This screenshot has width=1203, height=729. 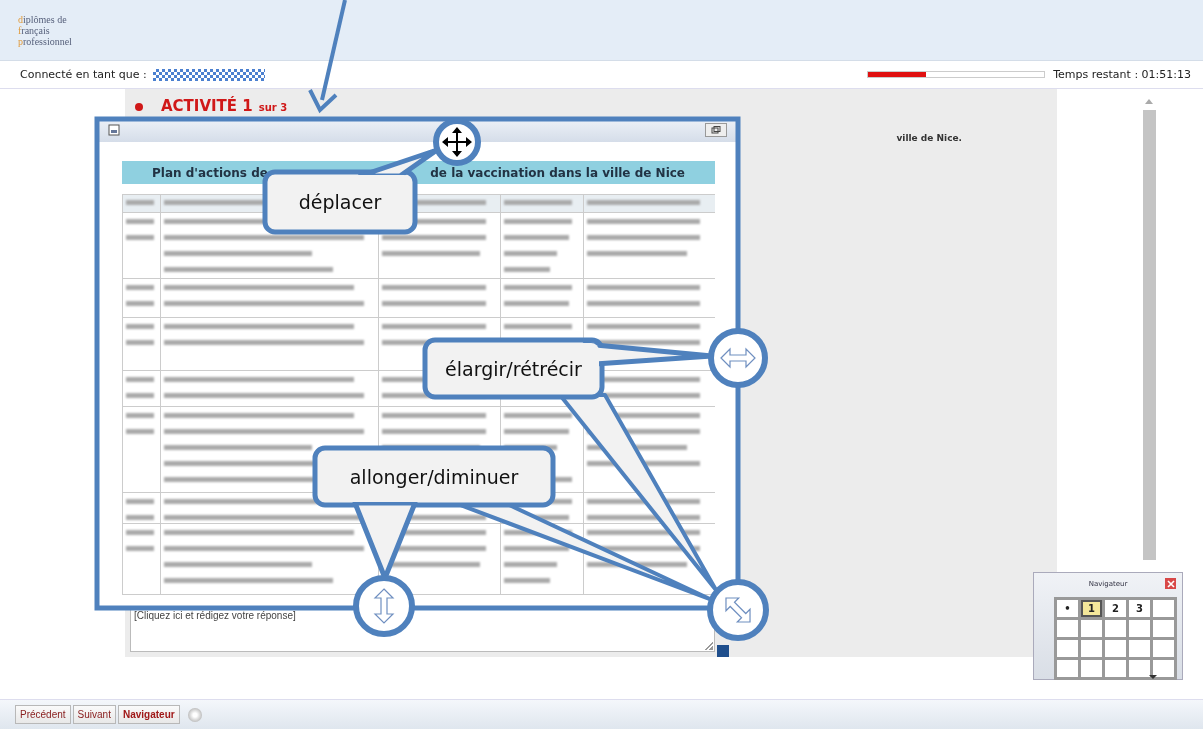 What do you see at coordinates (148, 714) in the screenshot?
I see `nav-button: Navigateur` at bounding box center [148, 714].